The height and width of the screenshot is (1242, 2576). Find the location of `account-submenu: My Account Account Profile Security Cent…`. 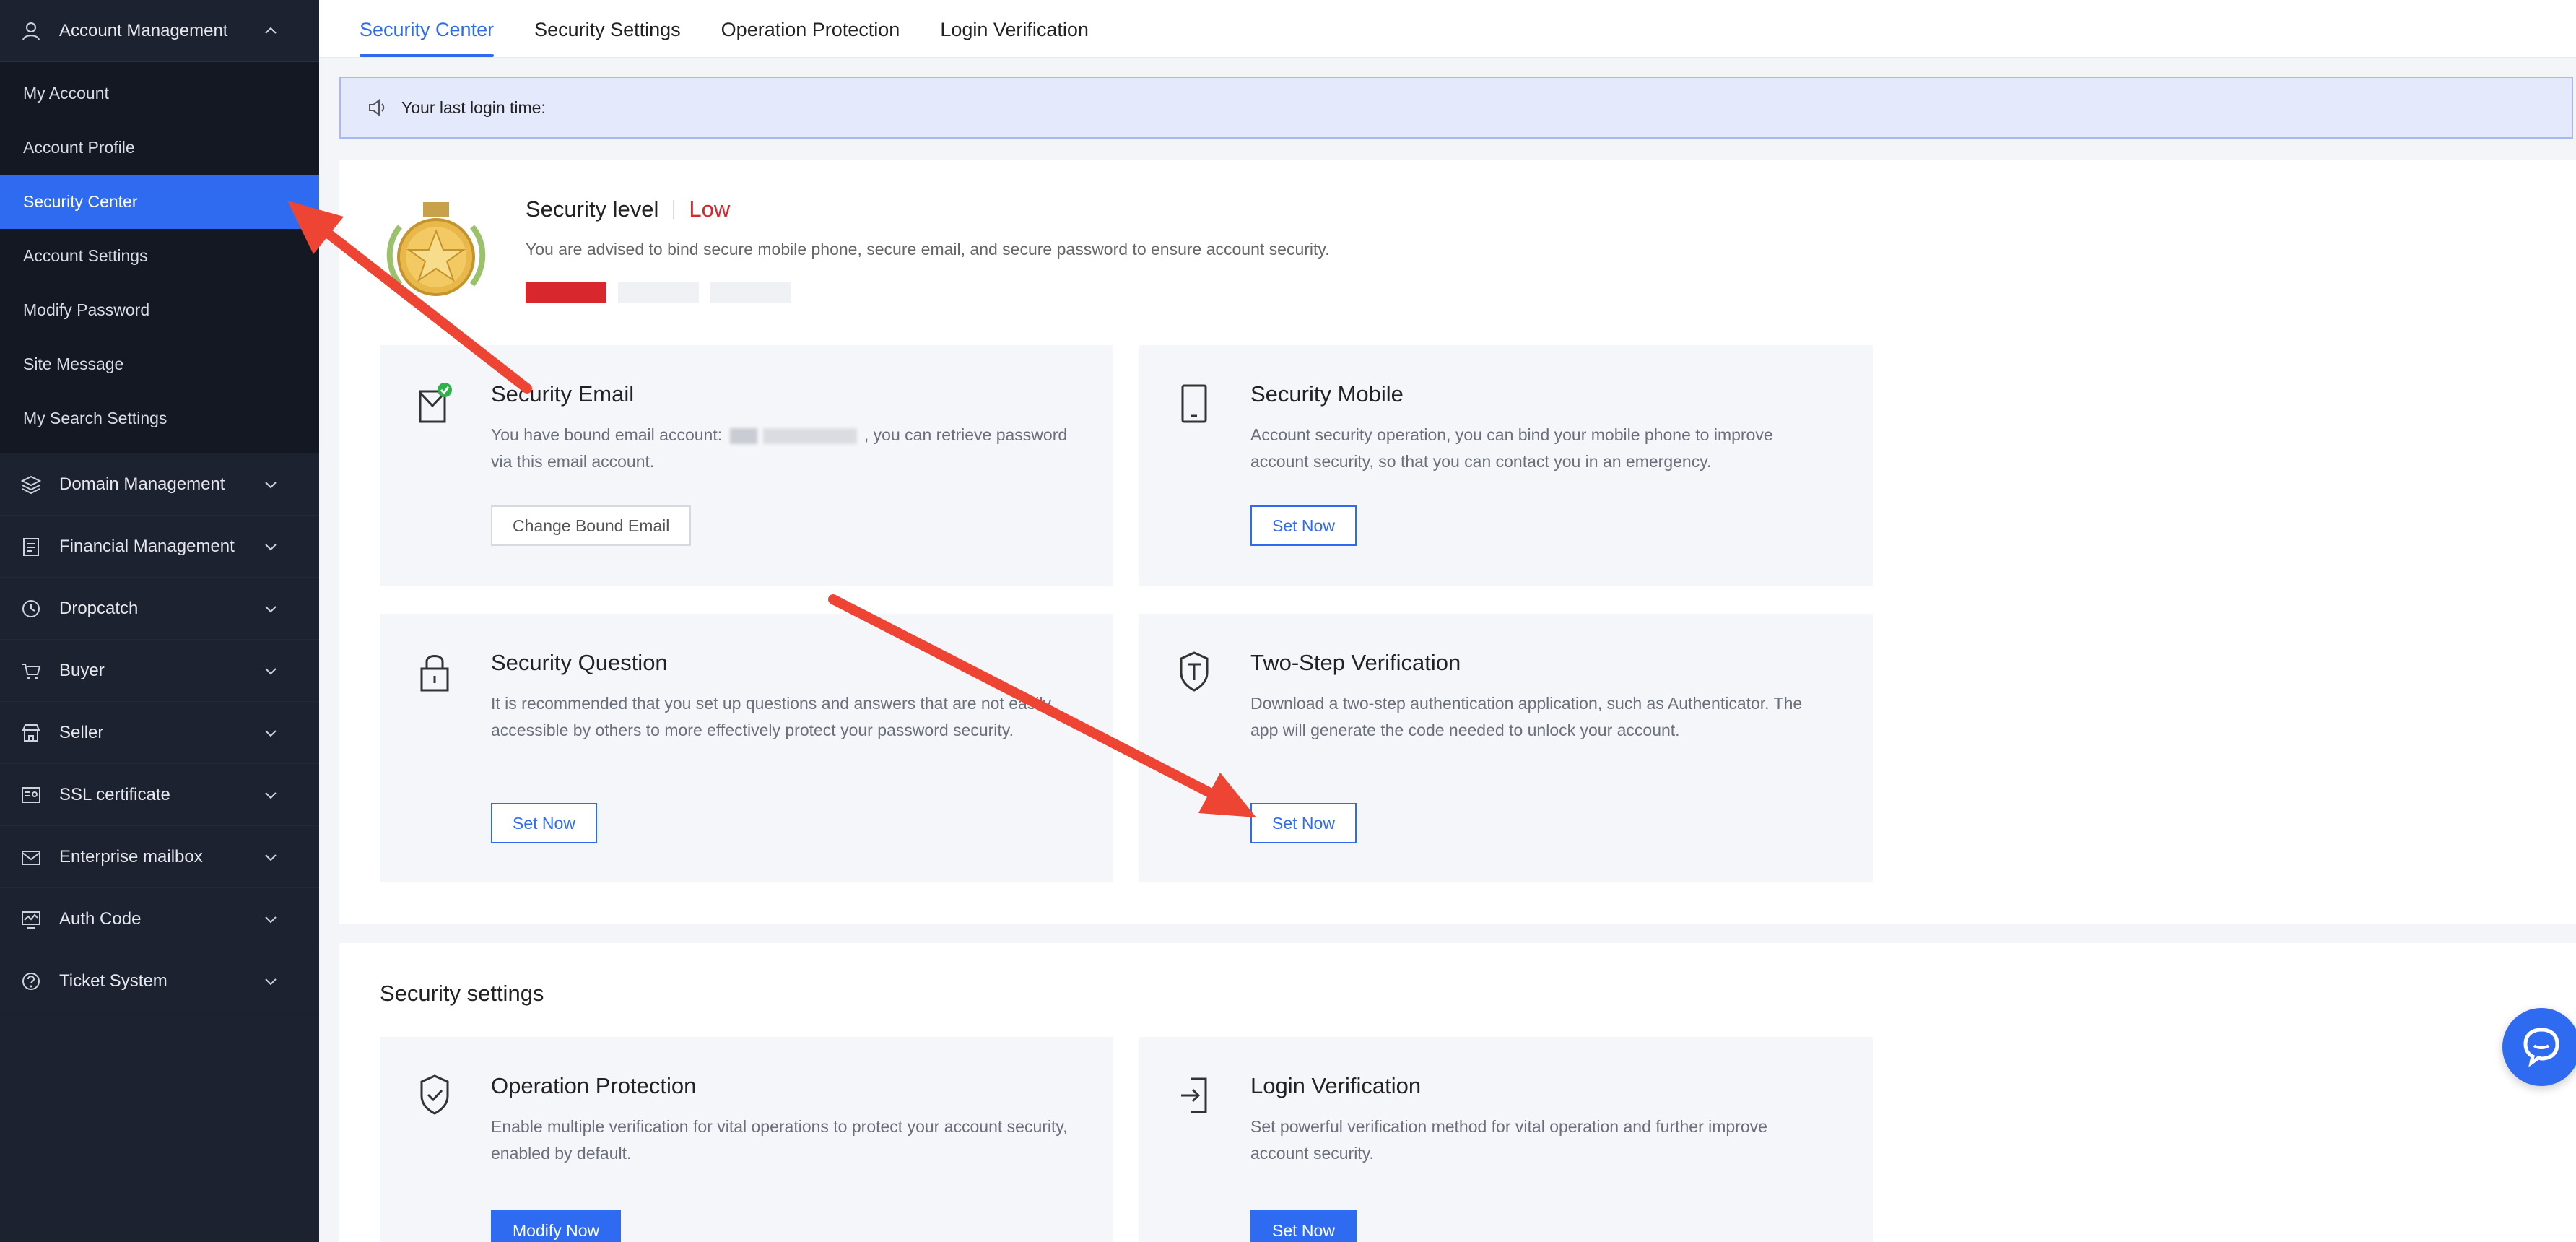

account-submenu: My Account Account Profile Security Cent… is located at coordinates (159, 257).